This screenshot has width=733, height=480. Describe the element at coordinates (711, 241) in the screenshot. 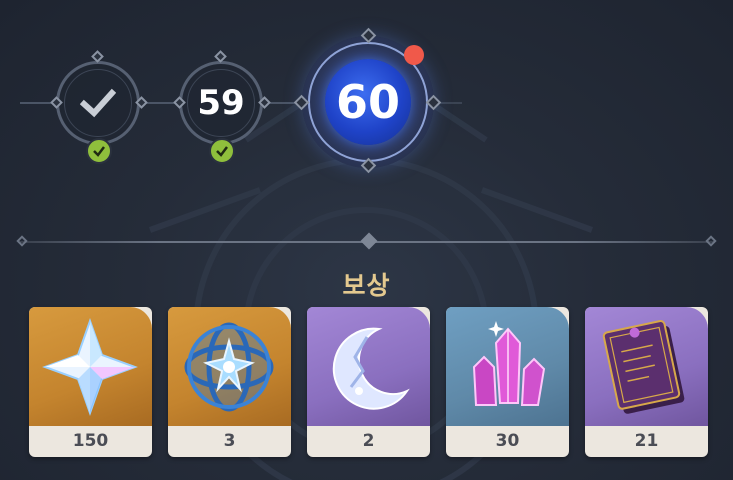

I see `divider-end-right` at that location.